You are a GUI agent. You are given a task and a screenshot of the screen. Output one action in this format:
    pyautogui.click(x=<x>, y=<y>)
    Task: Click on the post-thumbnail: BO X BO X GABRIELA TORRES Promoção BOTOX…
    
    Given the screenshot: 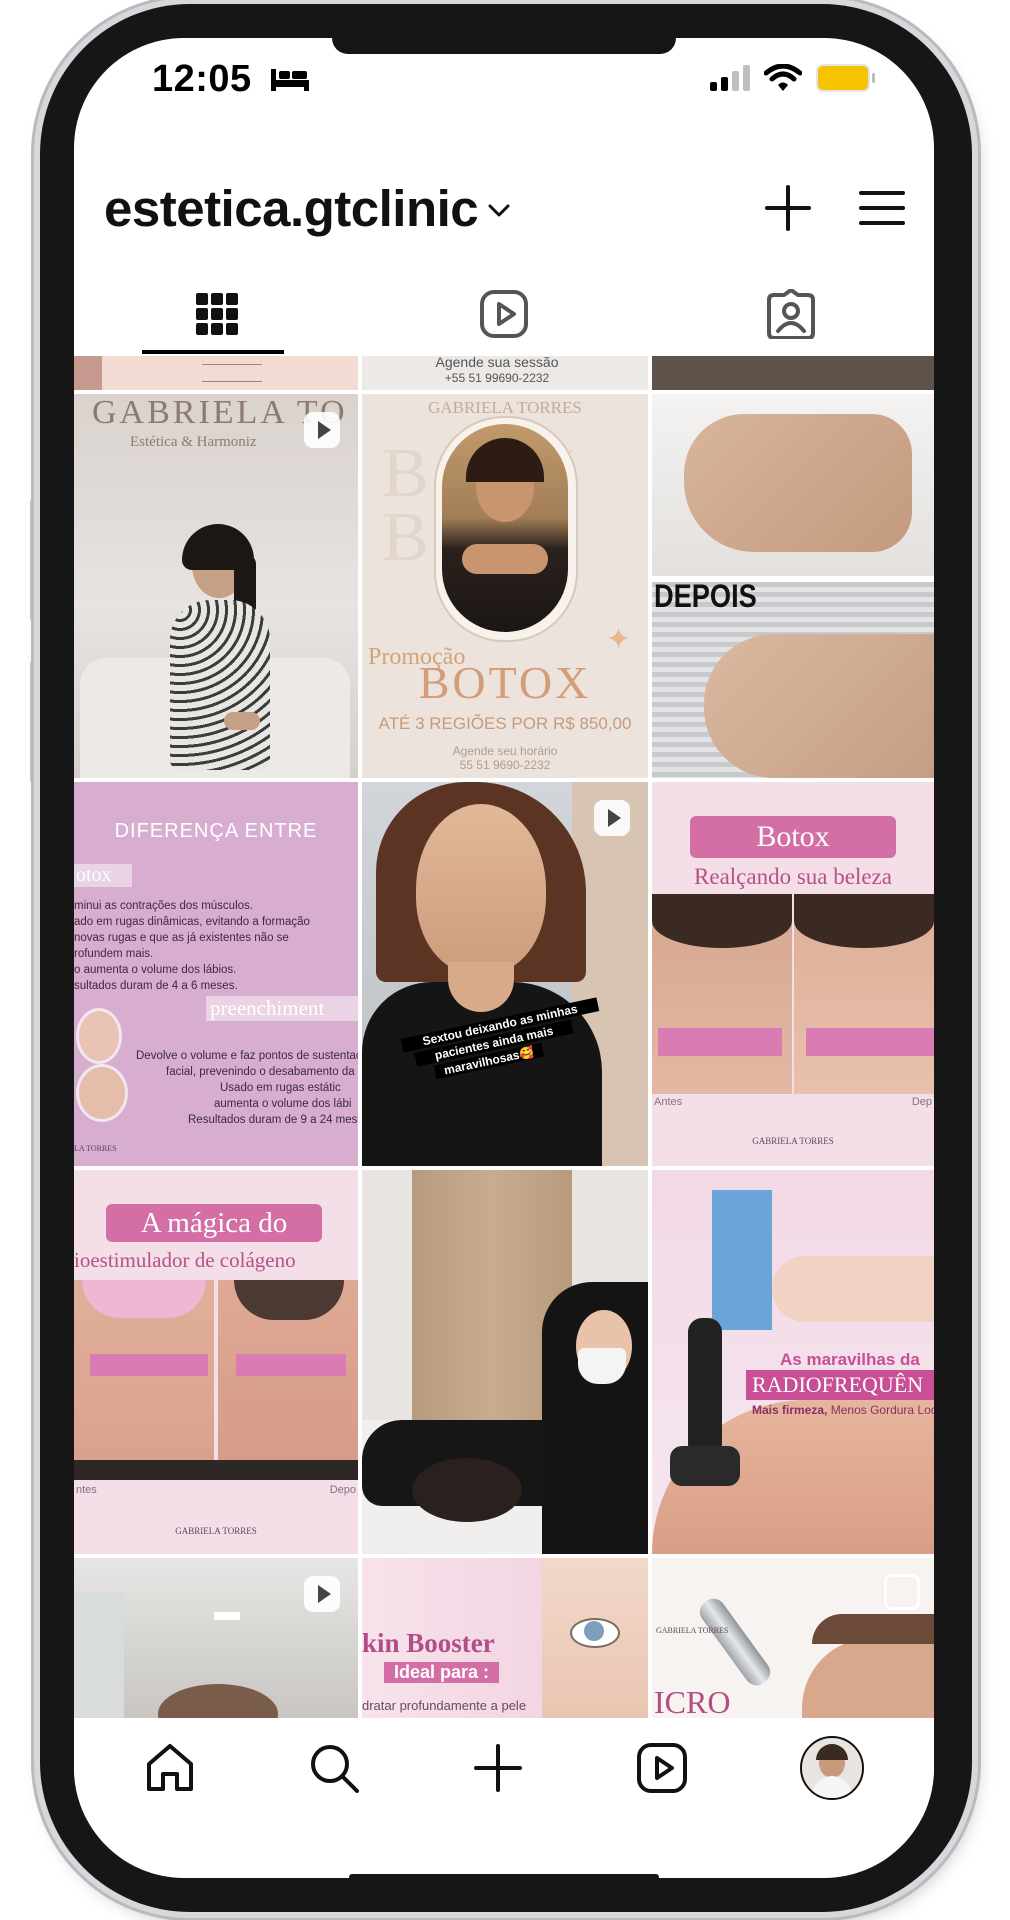 What is the action you would take?
    pyautogui.click(x=505, y=586)
    